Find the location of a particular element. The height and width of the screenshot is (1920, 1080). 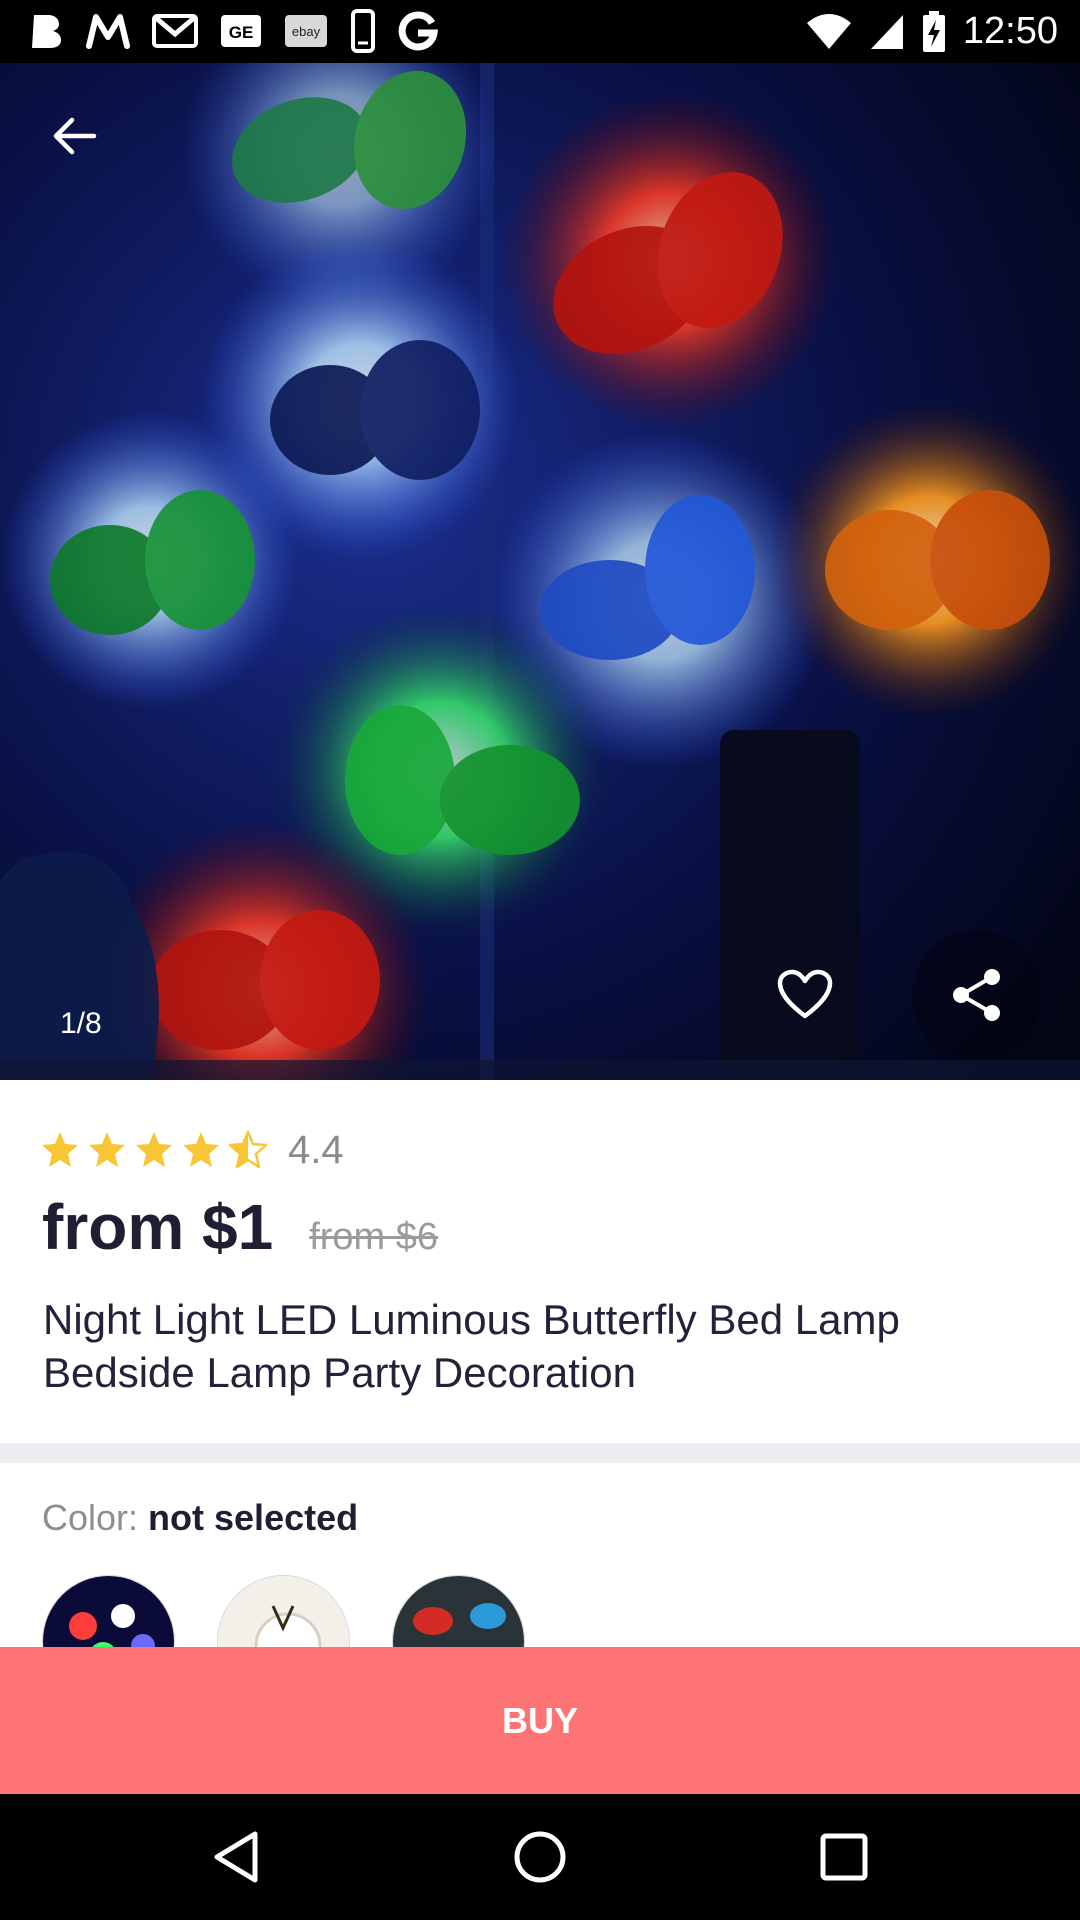

cell-signal-icon is located at coordinates (886, 31).